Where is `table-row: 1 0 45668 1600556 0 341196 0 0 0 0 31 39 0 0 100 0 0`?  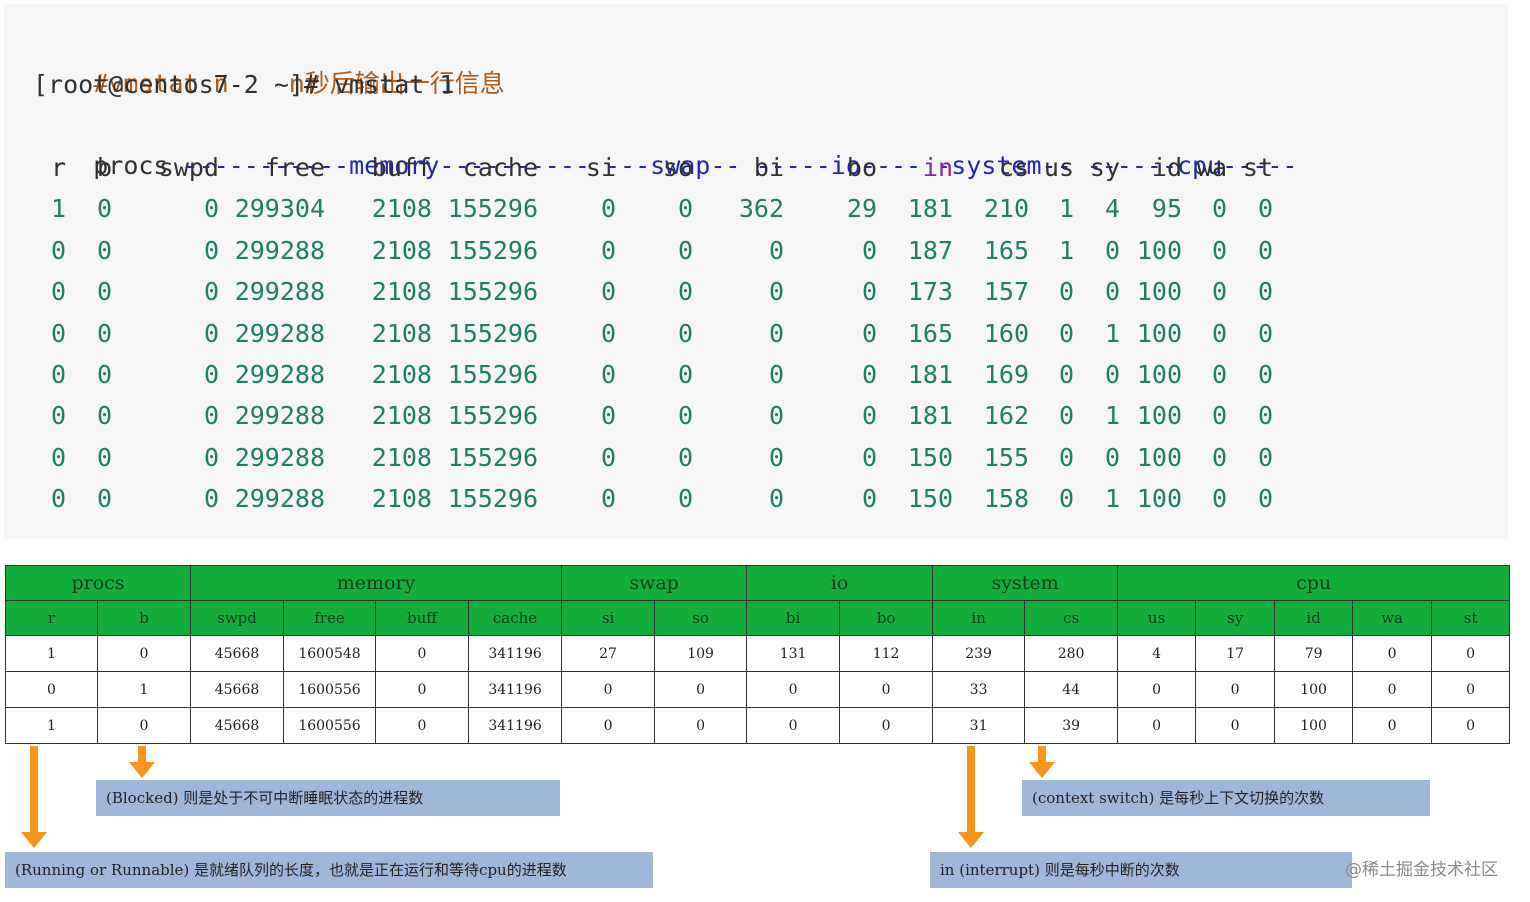 table-row: 1 0 45668 1600556 0 341196 0 0 0 0 31 39 0 0 100 0 0 is located at coordinates (758, 725).